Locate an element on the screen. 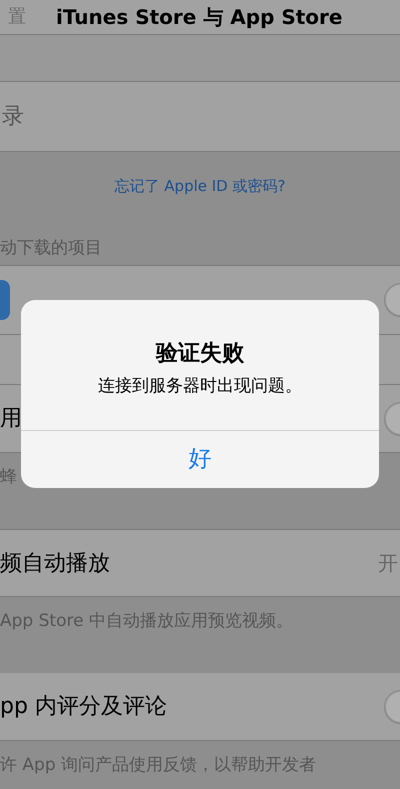 This screenshot has height=789, width=400. footer-note: App Store 中自动播放应用预览视频。 is located at coordinates (146, 621).